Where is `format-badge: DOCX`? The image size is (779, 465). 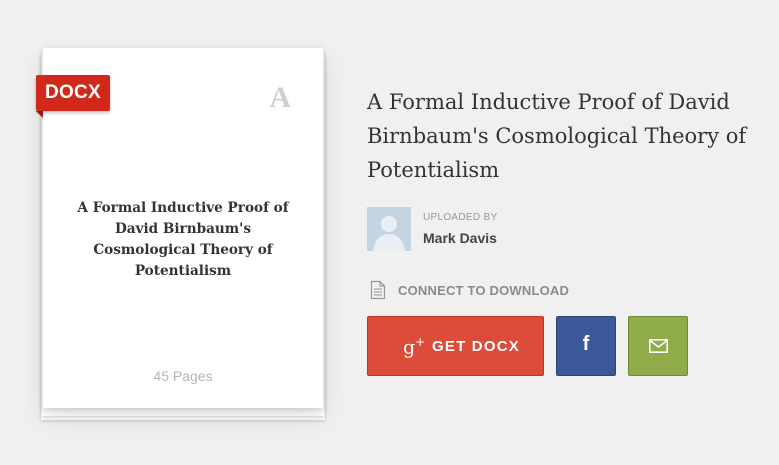
format-badge: DOCX is located at coordinates (73, 96).